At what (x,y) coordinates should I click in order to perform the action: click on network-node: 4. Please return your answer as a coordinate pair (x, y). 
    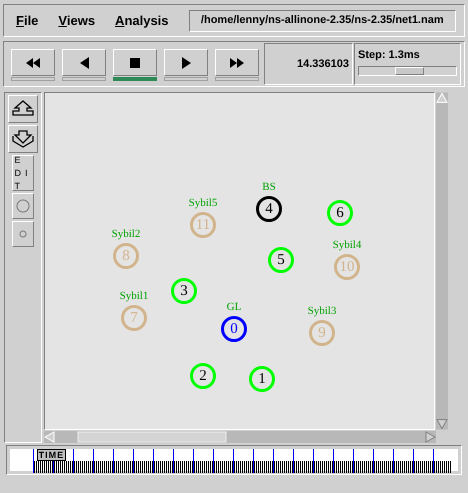
    Looking at the image, I should click on (269, 209).